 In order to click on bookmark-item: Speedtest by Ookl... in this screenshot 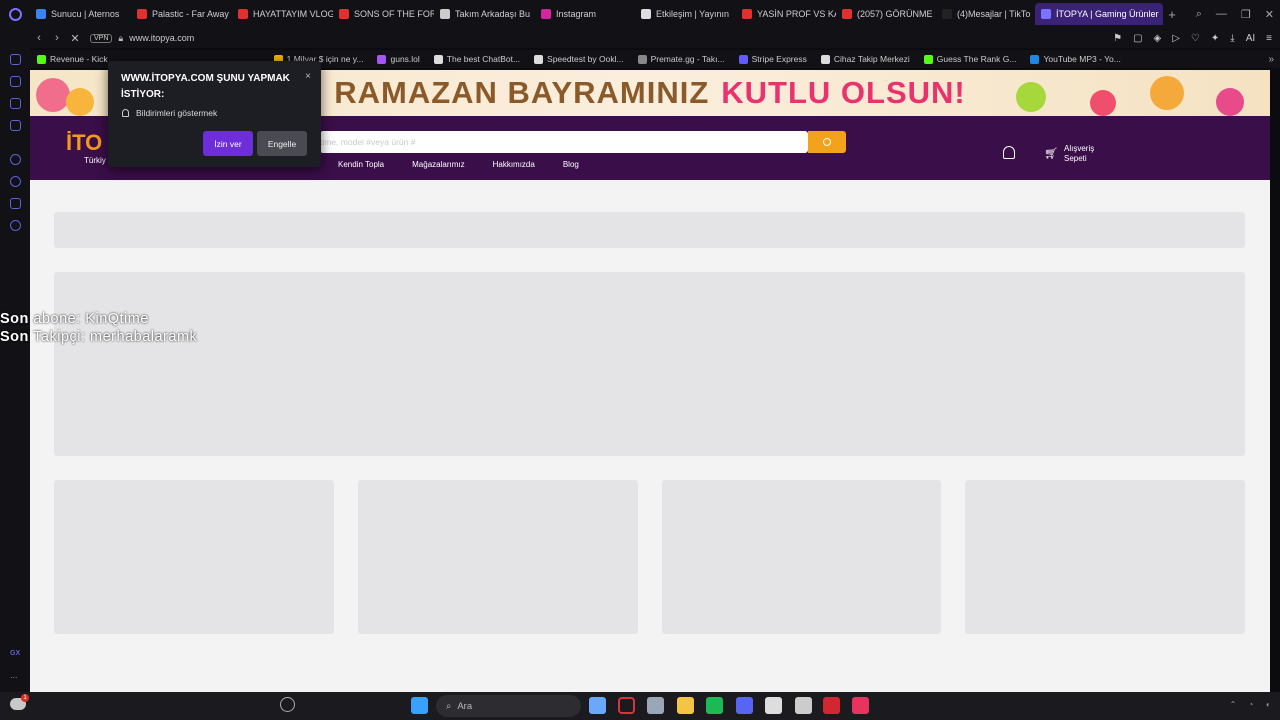, I will do `click(579, 59)`.